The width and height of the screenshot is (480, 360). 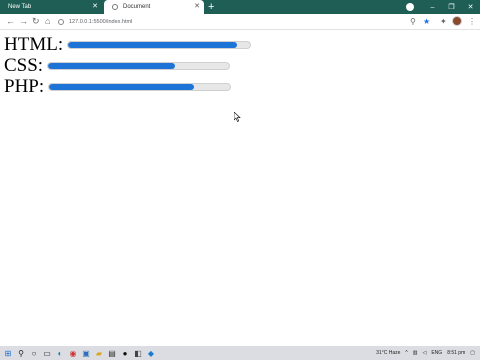 I want to click on search-icon: ⚲, so click(x=21, y=353).